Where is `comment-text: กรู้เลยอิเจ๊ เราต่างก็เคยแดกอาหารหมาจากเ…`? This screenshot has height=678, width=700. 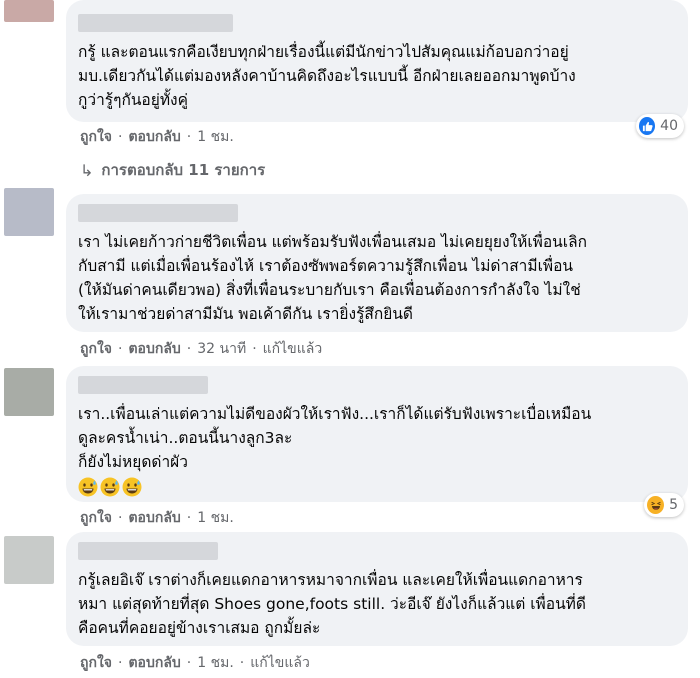 comment-text: กรู้เลยอิเจ๊ เราต่างก็เคยแดกอาหารหมาจากเ… is located at coordinates (332, 604).